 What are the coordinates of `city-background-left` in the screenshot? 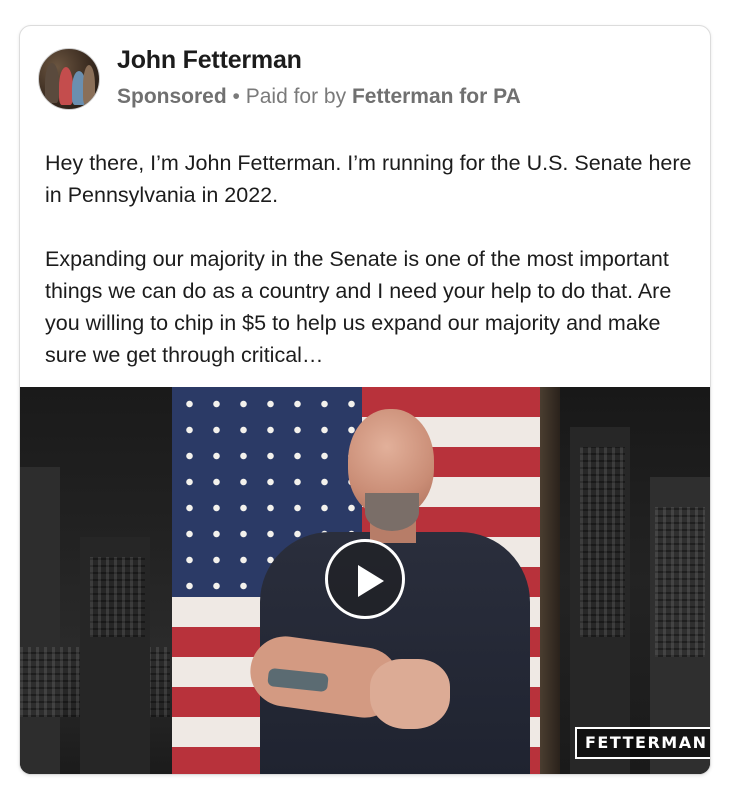 It's located at (96, 580).